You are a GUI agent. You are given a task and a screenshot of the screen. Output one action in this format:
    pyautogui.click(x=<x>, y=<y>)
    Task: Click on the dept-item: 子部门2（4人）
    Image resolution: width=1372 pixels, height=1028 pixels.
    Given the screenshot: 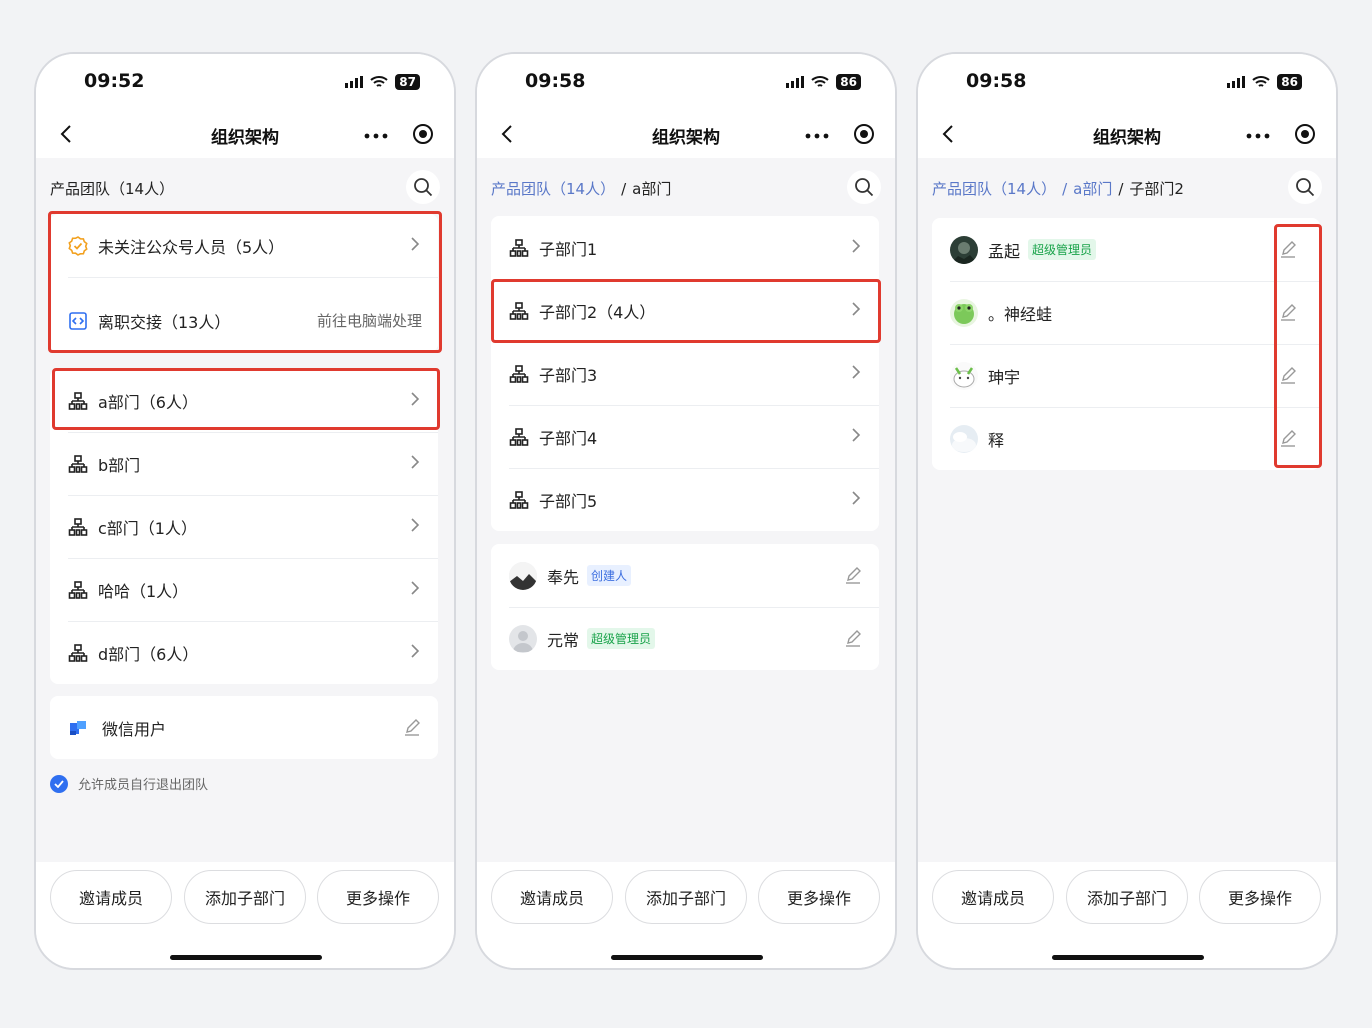 What is the action you would take?
    pyautogui.click(x=685, y=310)
    